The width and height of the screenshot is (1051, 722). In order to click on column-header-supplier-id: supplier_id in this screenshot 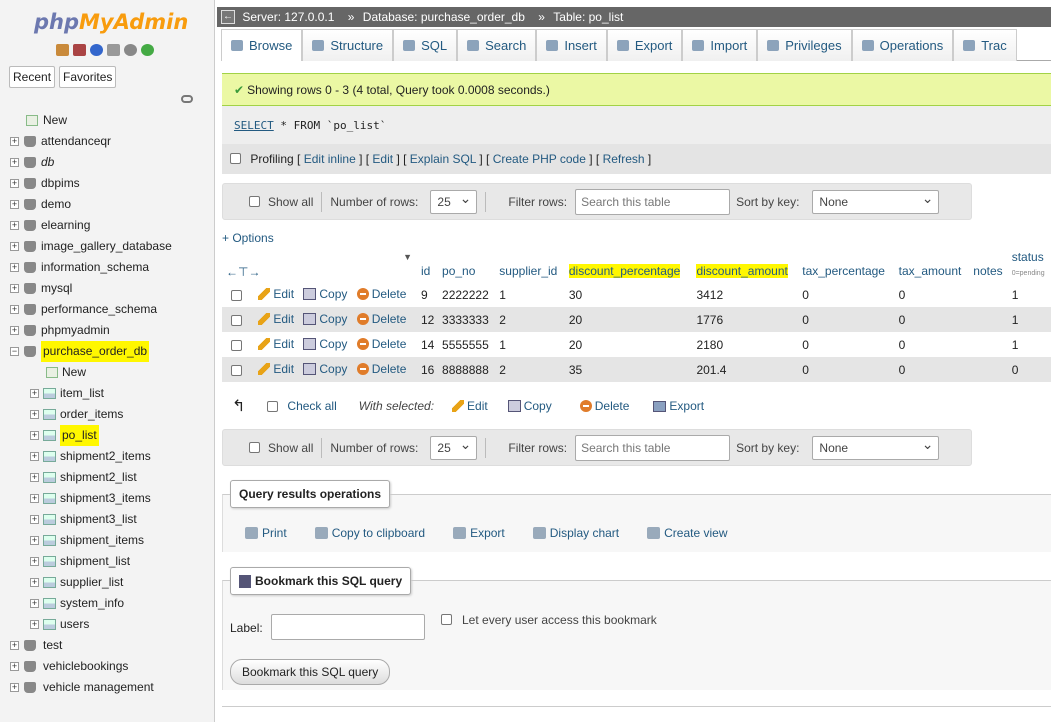, I will do `click(531, 266)`.